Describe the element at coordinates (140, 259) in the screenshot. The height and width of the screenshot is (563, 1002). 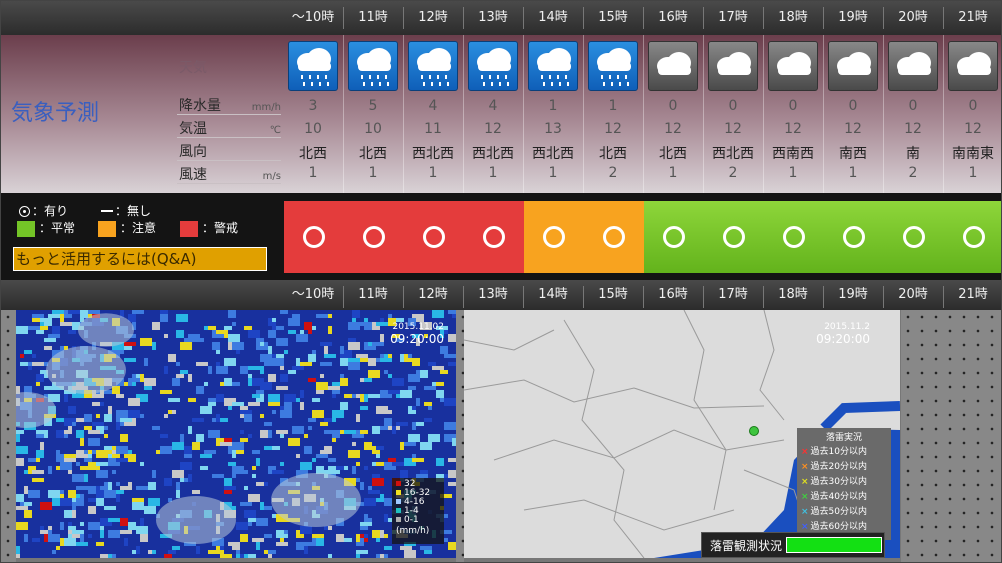
I see `qa-link-button: もっと活用するには(Q&A)` at that location.